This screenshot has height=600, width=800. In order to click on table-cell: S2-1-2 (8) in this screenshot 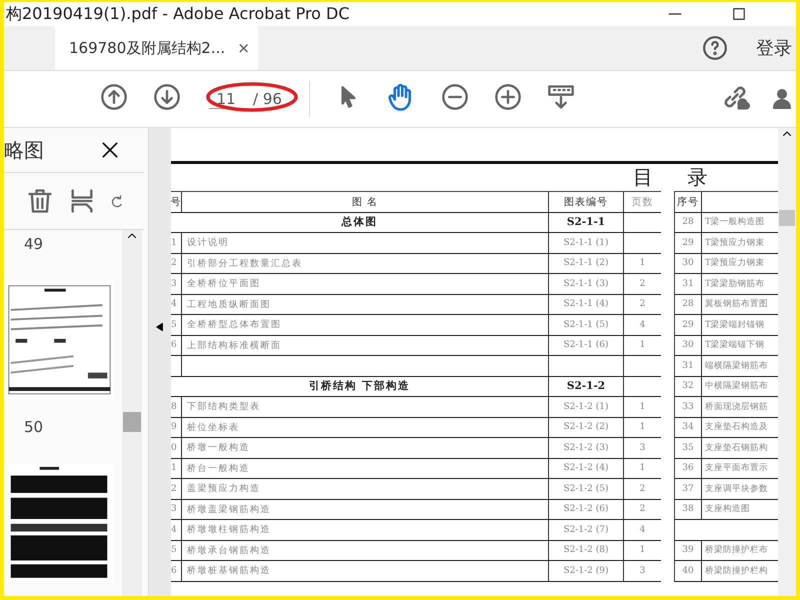, I will do `click(585, 550)`.